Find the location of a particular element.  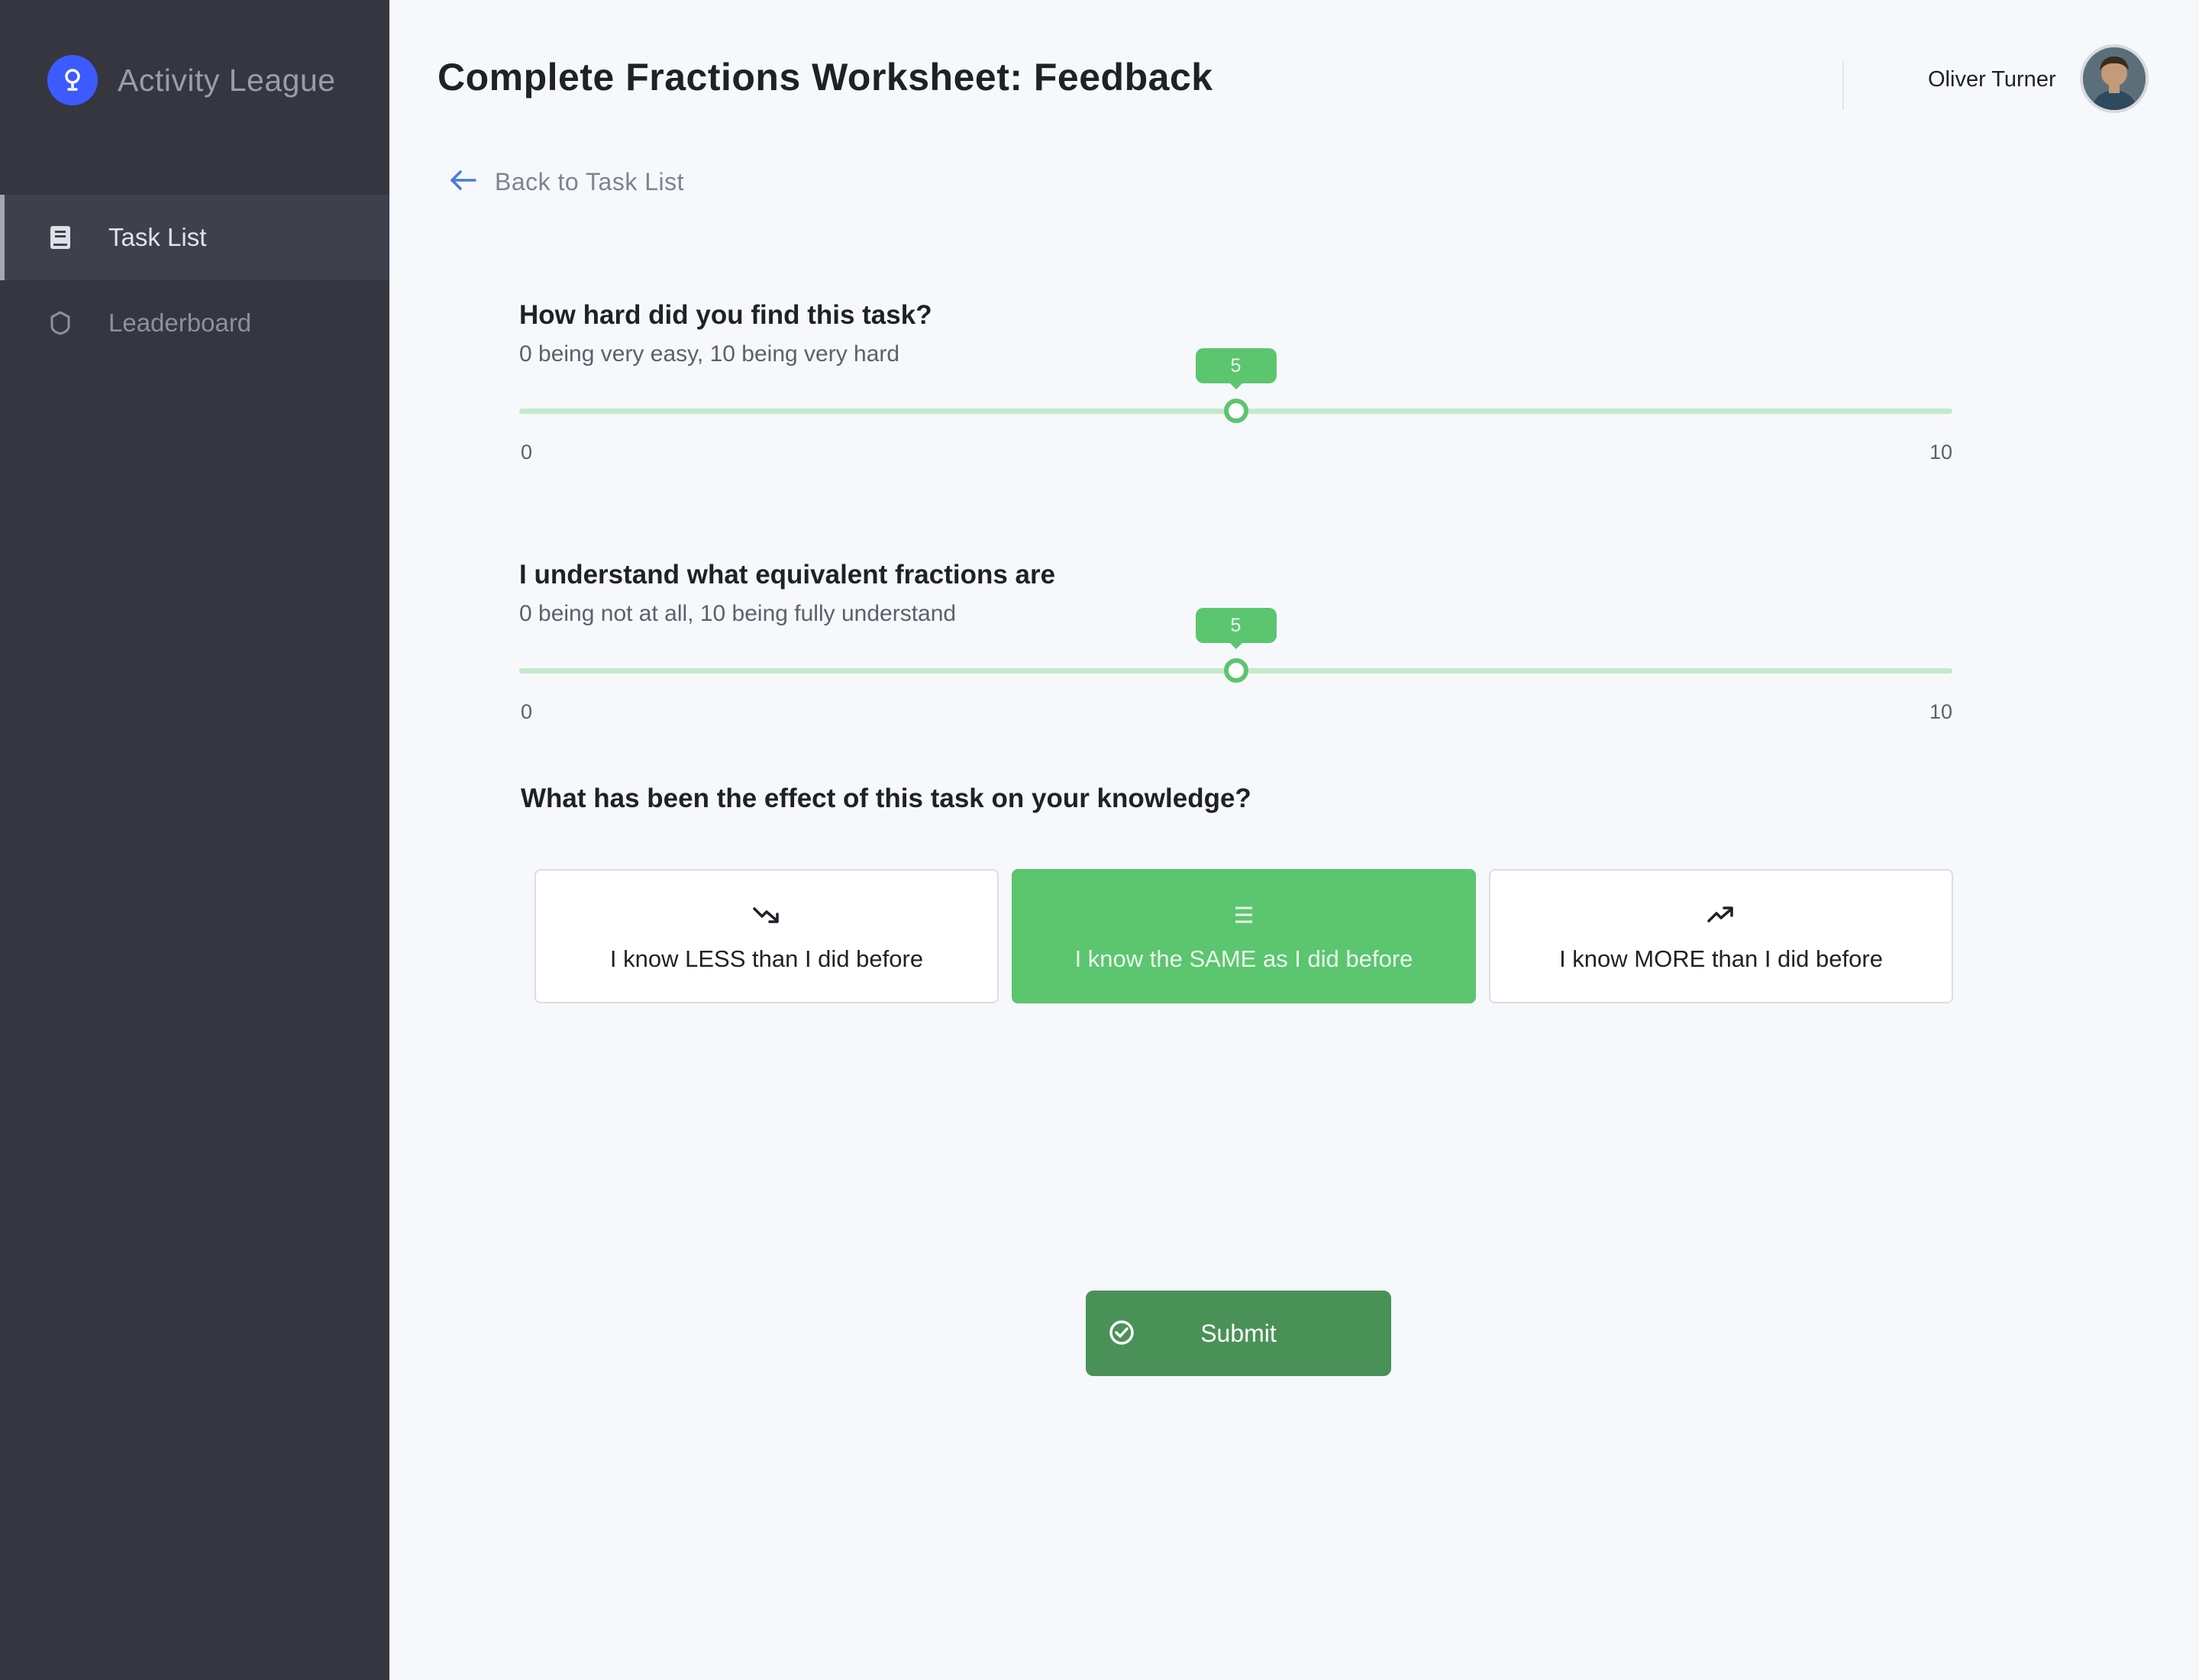

app-name: Activity League is located at coordinates (227, 80).